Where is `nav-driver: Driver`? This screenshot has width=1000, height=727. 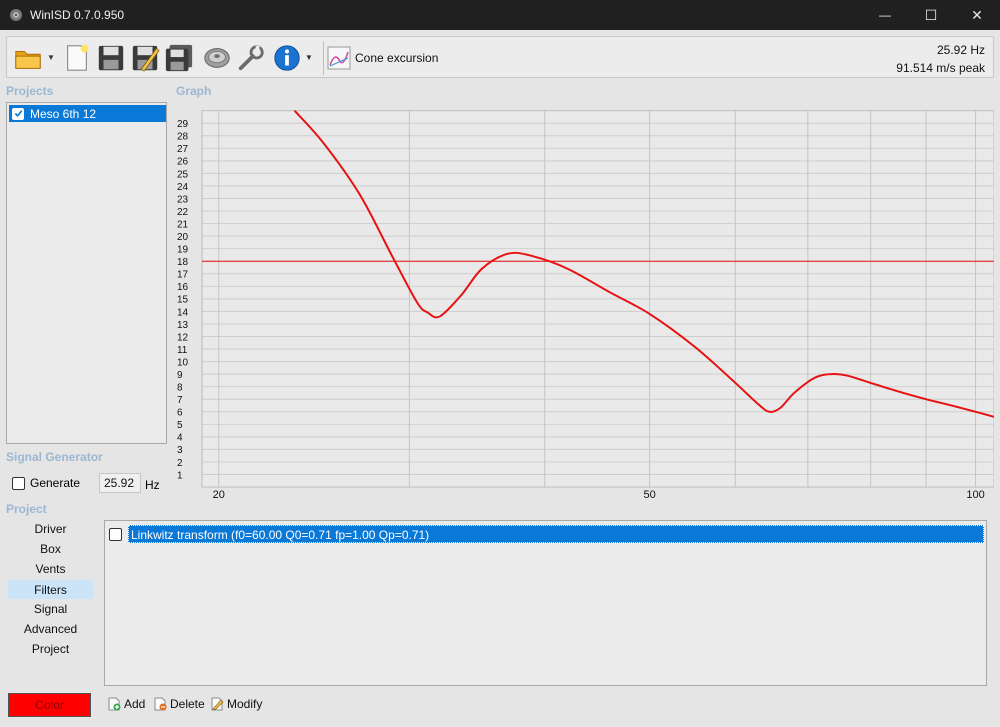
nav-driver: Driver is located at coordinates (50, 529).